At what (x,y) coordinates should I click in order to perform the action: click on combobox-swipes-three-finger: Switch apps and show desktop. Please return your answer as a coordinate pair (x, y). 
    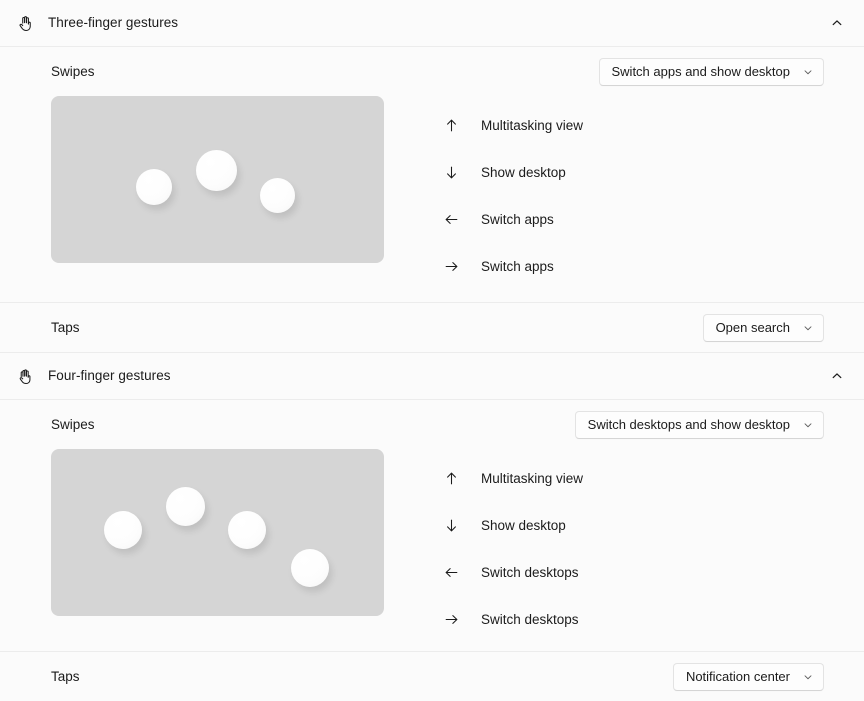
    Looking at the image, I should click on (711, 71).